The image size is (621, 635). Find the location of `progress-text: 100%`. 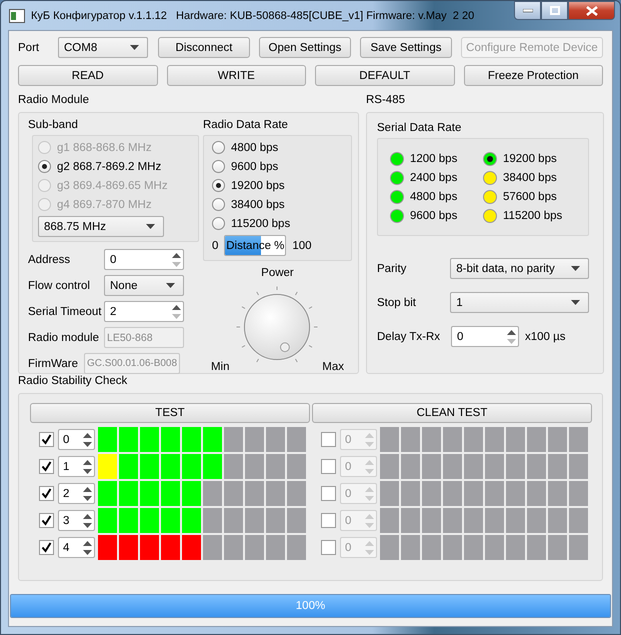

progress-text: 100% is located at coordinates (311, 606).